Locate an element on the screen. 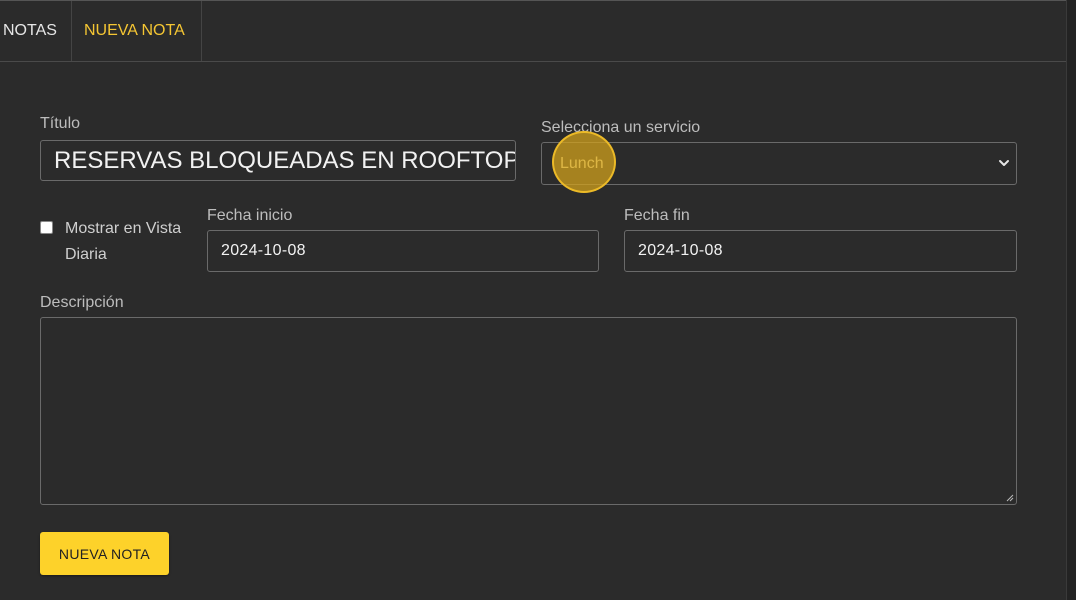  service-select: Lunch is located at coordinates (779, 163).